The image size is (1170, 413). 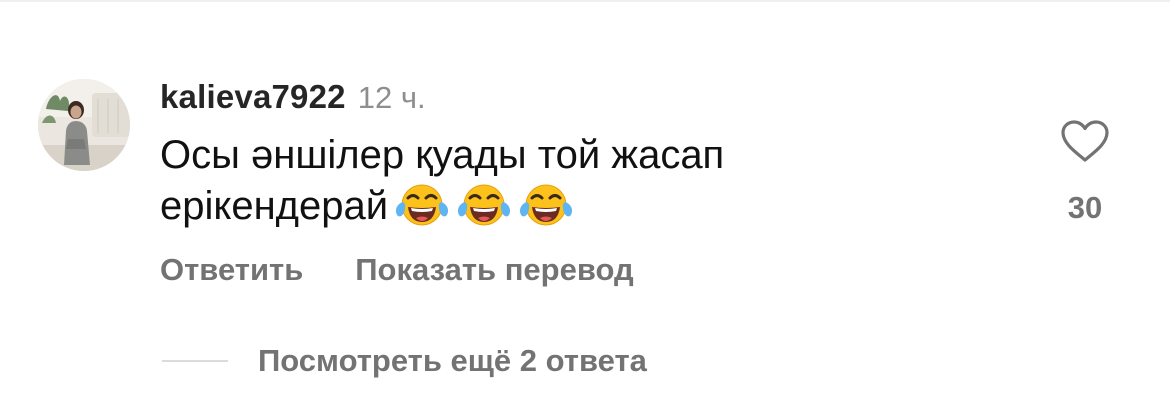 What do you see at coordinates (195, 361) in the screenshot?
I see `replies-divider` at bounding box center [195, 361].